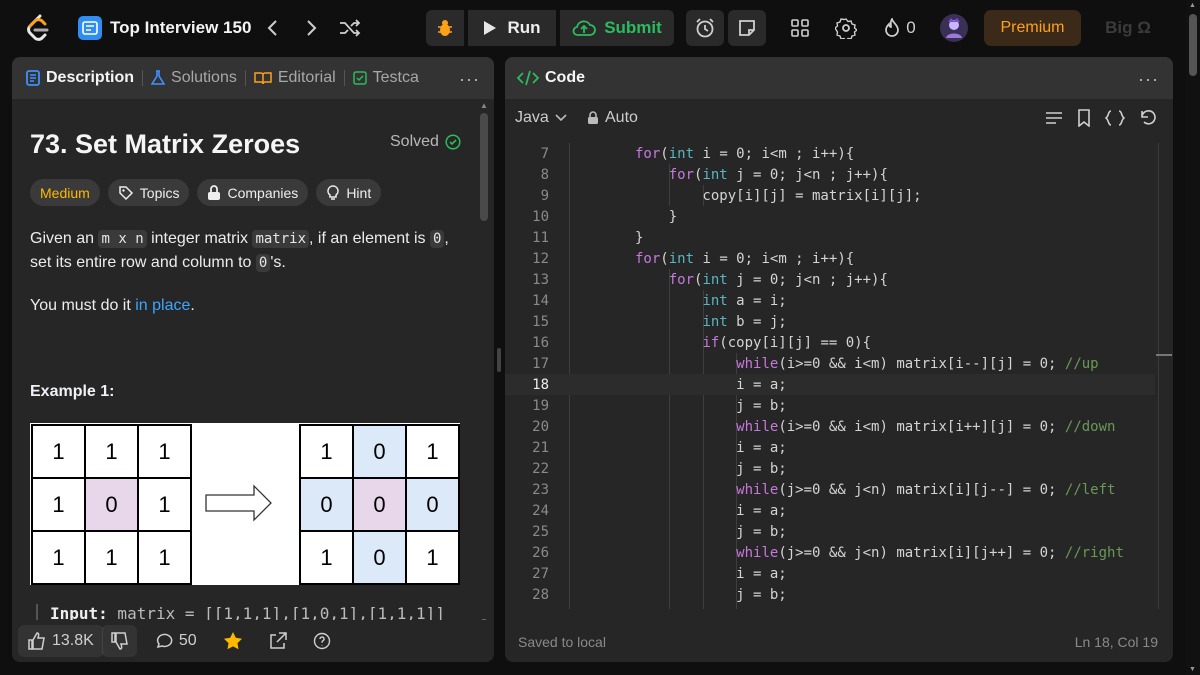  What do you see at coordinates (714, 174) in the screenshot?
I see `code-line: 8 for(int j = 0; j<n ; j++){` at bounding box center [714, 174].